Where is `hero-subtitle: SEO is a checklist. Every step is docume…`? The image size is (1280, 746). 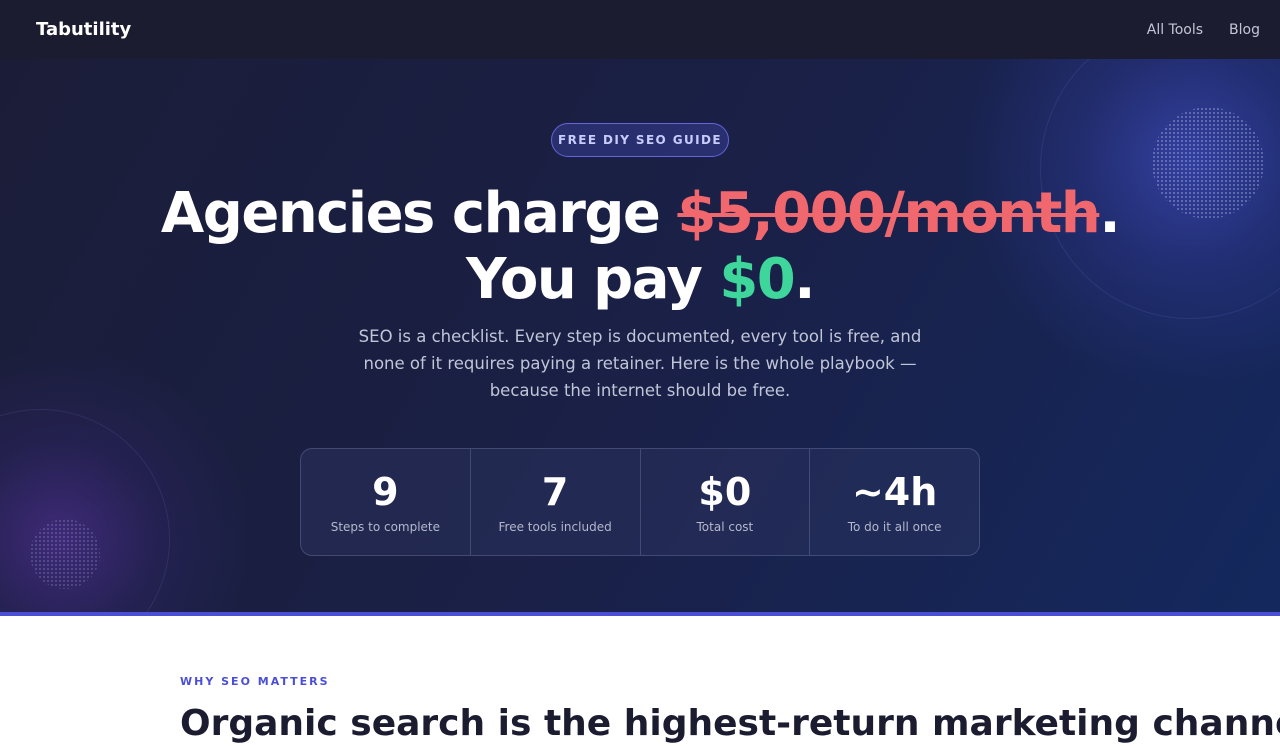
hero-subtitle: SEO is a checklist. Every step is docume… is located at coordinates (640, 363).